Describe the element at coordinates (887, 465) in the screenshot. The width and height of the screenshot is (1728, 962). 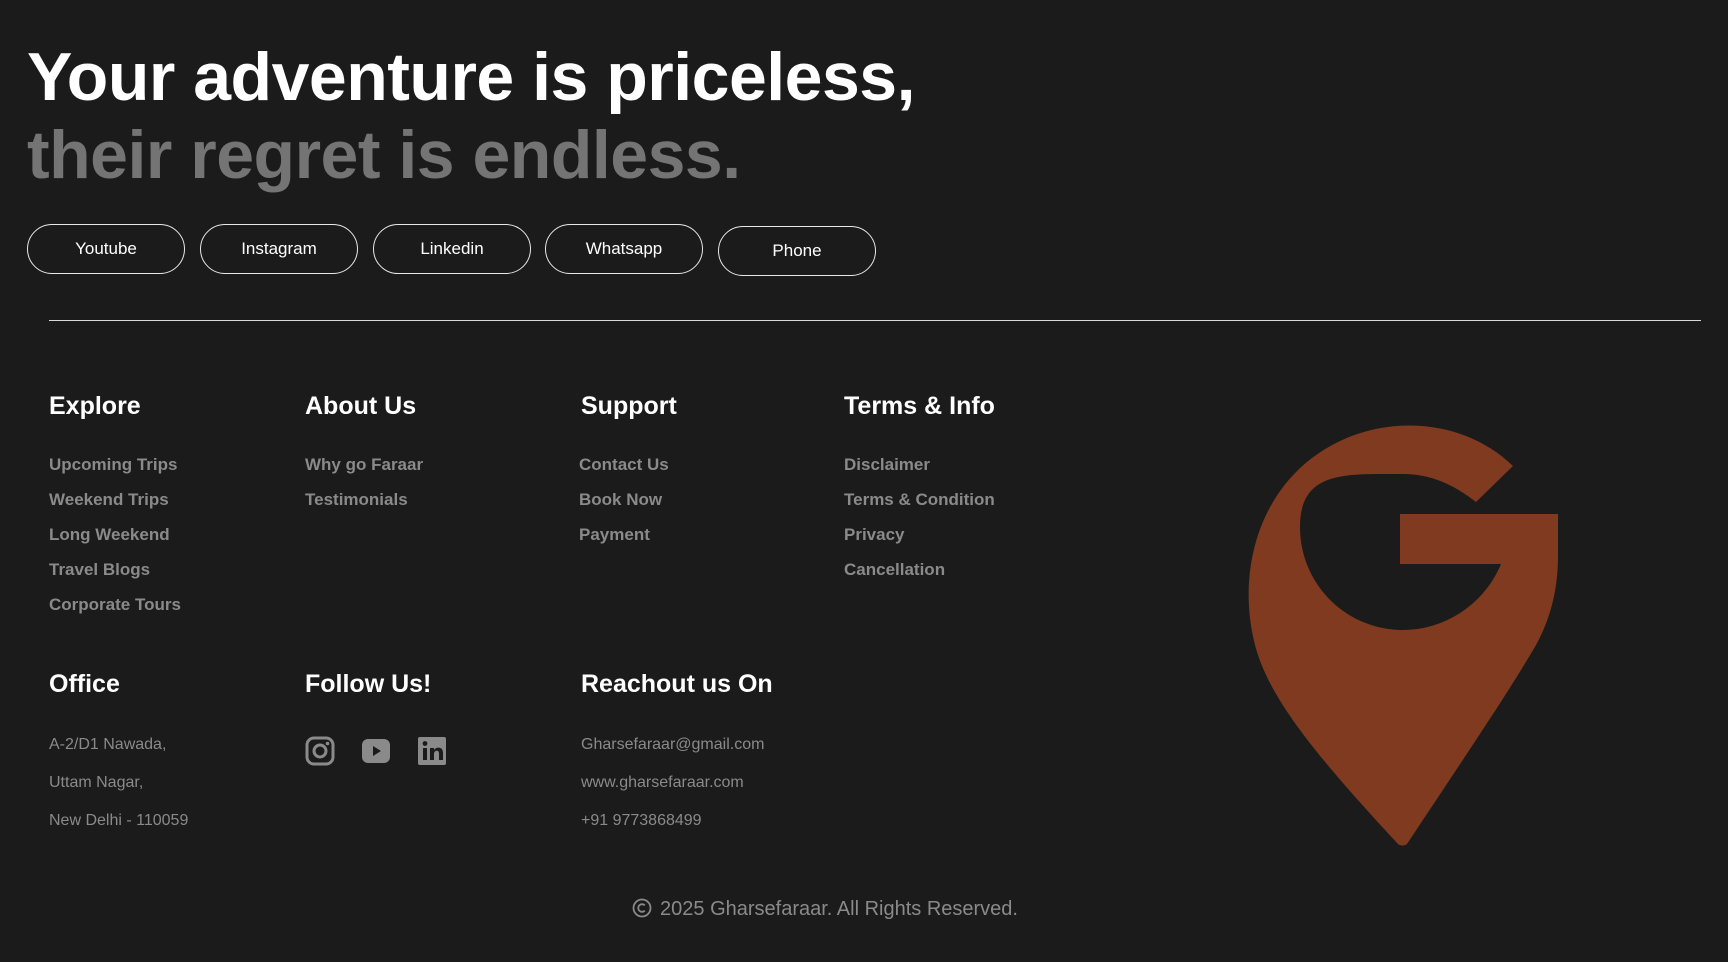
I see `link-disclaimer: Disclaimer` at that location.